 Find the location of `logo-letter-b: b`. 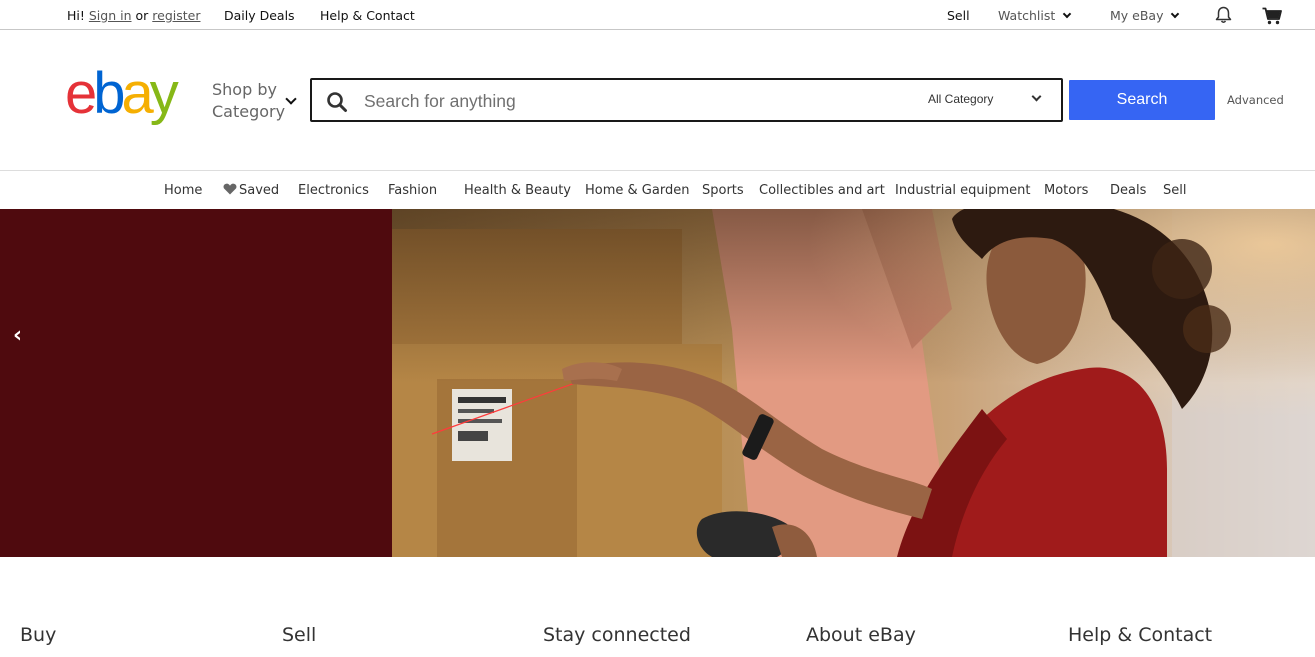

logo-letter-b: b is located at coordinates (108, 96).